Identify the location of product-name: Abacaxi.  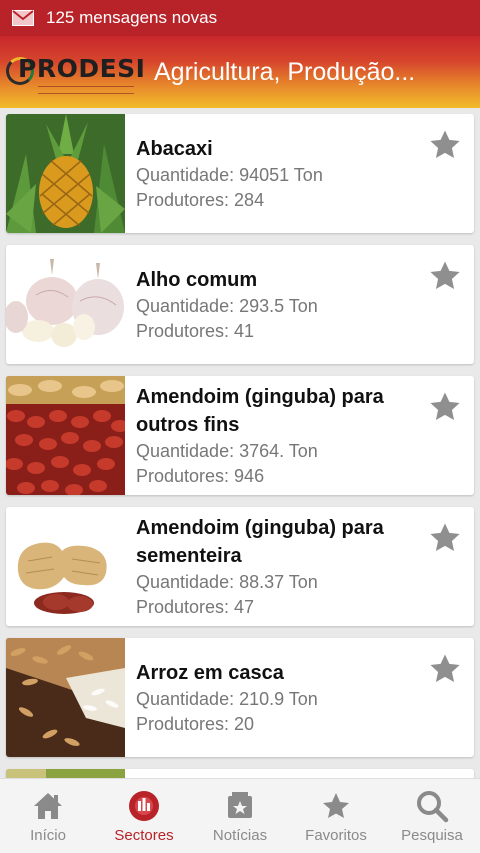
(174, 148).